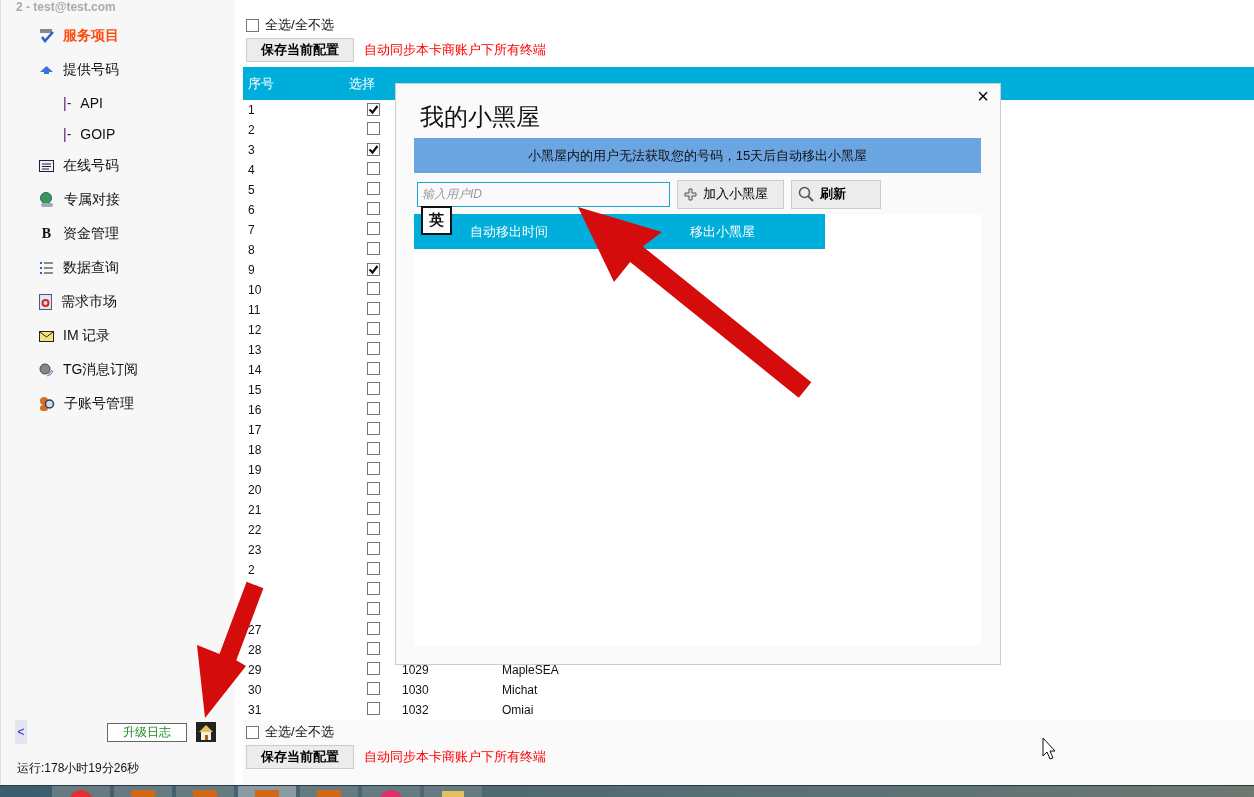 The height and width of the screenshot is (797, 1254). Describe the element at coordinates (252, 150) in the screenshot. I see `row-number: 3` at that location.